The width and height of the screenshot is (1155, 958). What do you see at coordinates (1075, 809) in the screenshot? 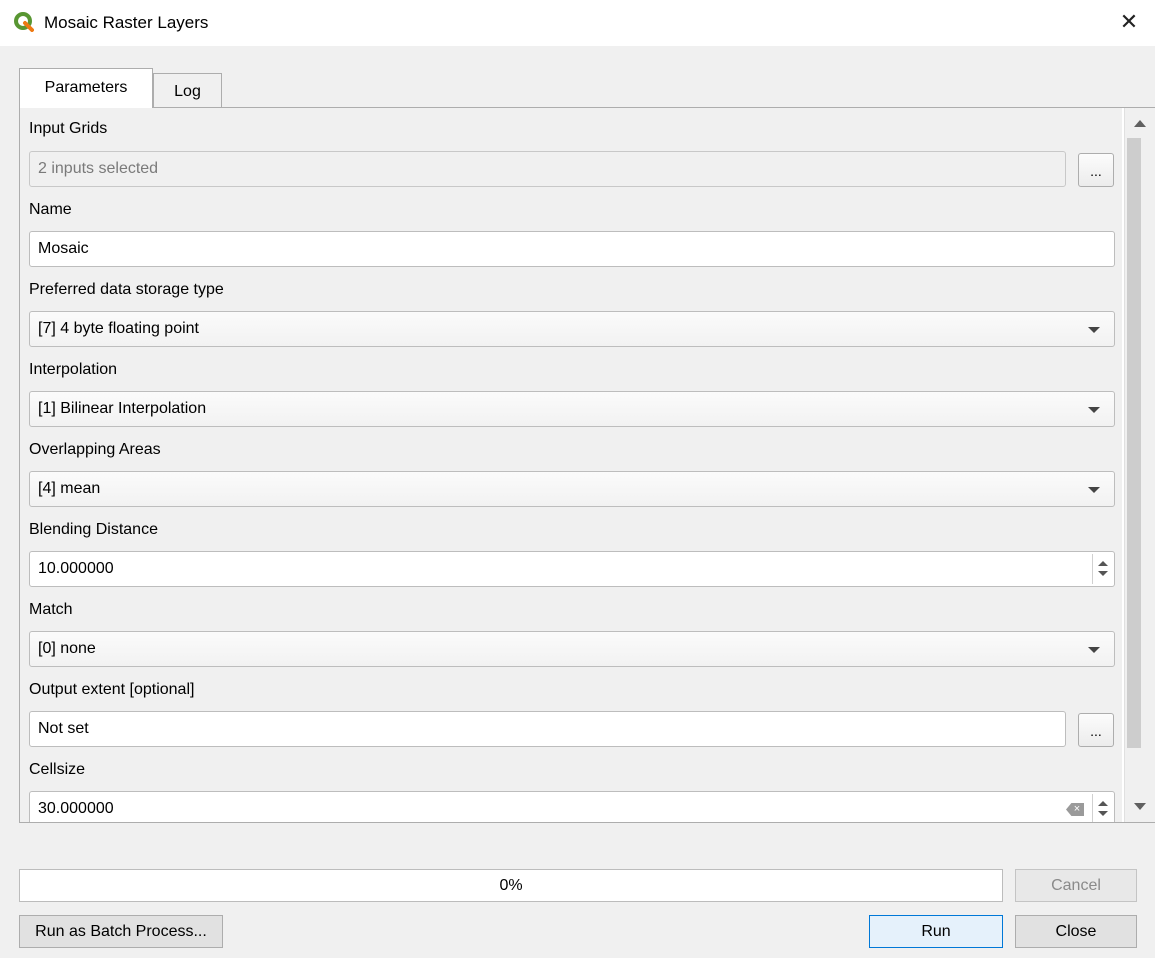
I see `clear-input-icon: ×` at bounding box center [1075, 809].